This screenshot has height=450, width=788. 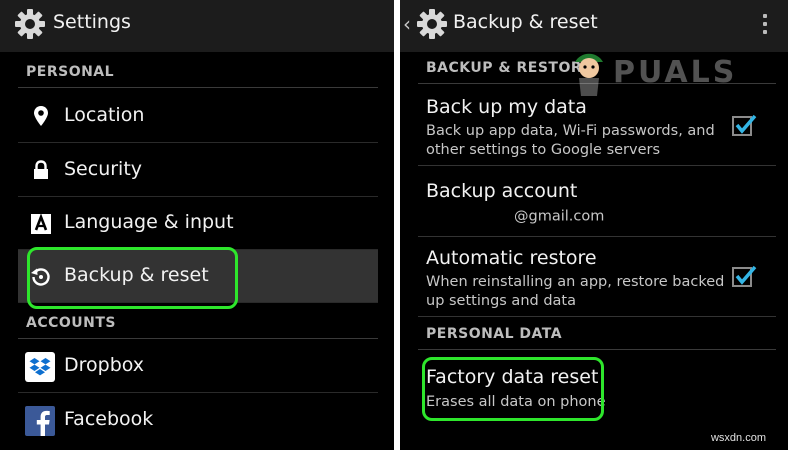 What do you see at coordinates (765, 26) in the screenshot?
I see `overflow-menu-icon` at bounding box center [765, 26].